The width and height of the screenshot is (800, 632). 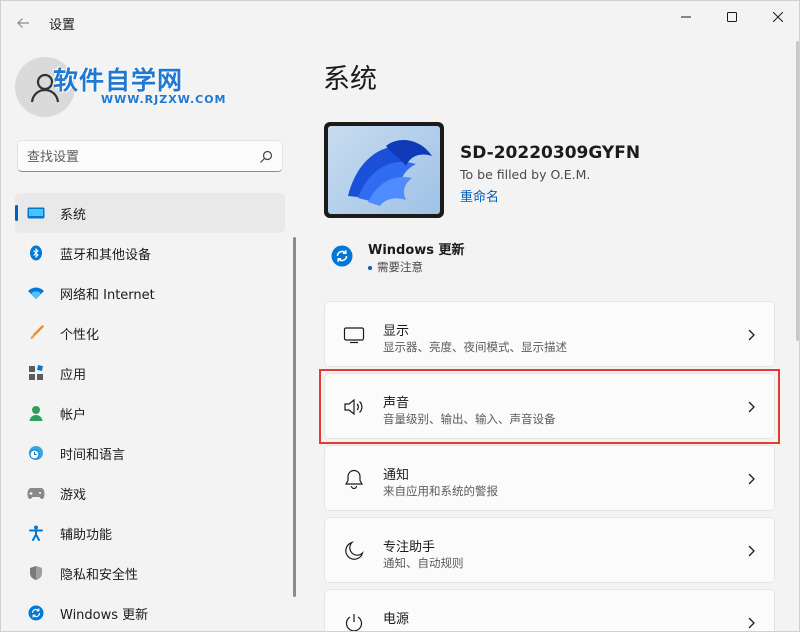 I want to click on person-icon, so click(x=36, y=413).